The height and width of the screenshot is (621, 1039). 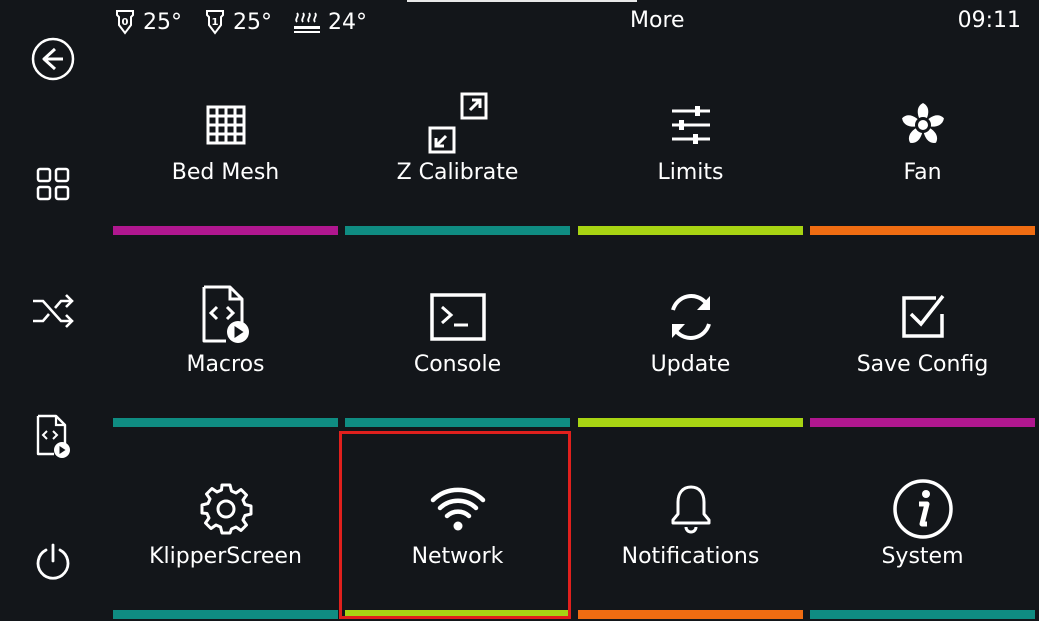 What do you see at coordinates (457, 422) in the screenshot?
I see `console-bar` at bounding box center [457, 422].